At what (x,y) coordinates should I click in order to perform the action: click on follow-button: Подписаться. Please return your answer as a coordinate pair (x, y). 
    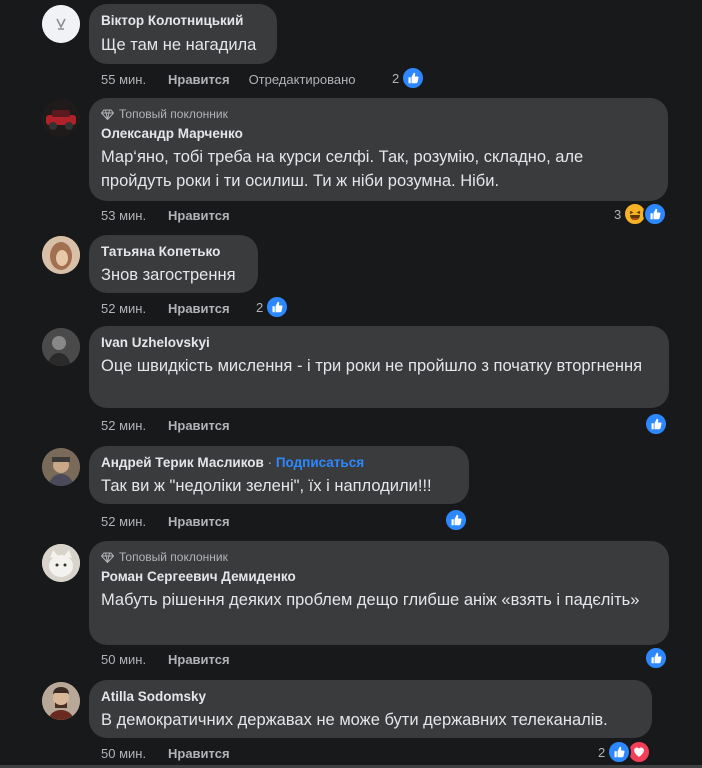
    Looking at the image, I should click on (320, 462).